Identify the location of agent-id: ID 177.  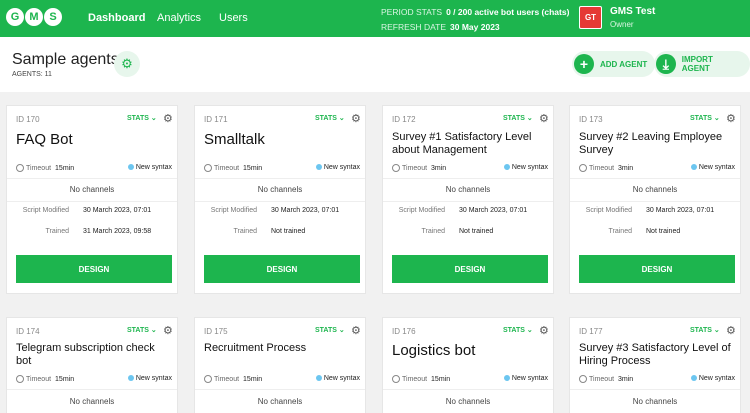
(591, 331).